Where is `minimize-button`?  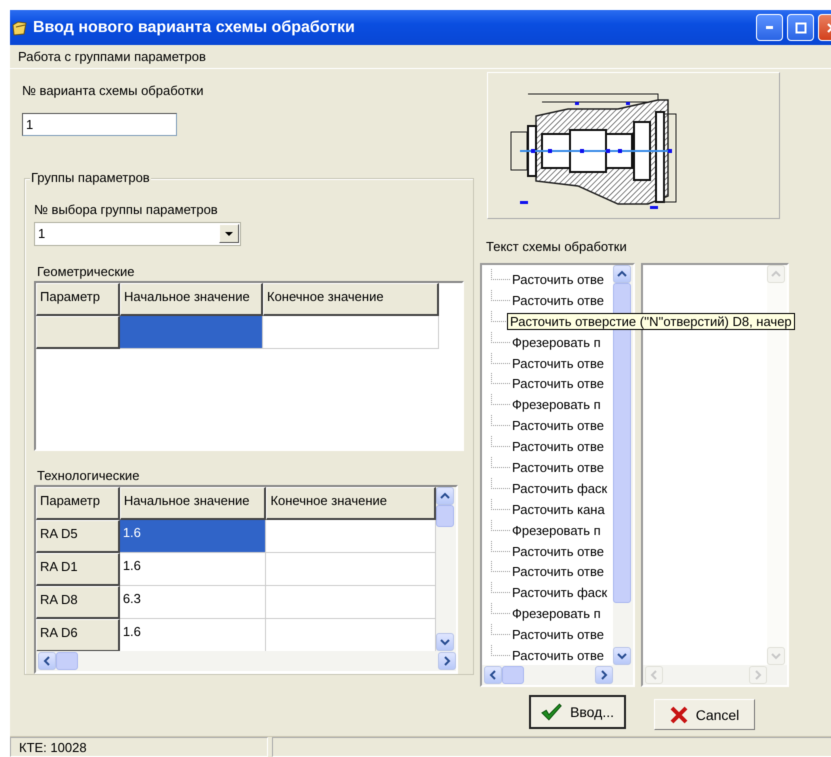 minimize-button is located at coordinates (769, 27).